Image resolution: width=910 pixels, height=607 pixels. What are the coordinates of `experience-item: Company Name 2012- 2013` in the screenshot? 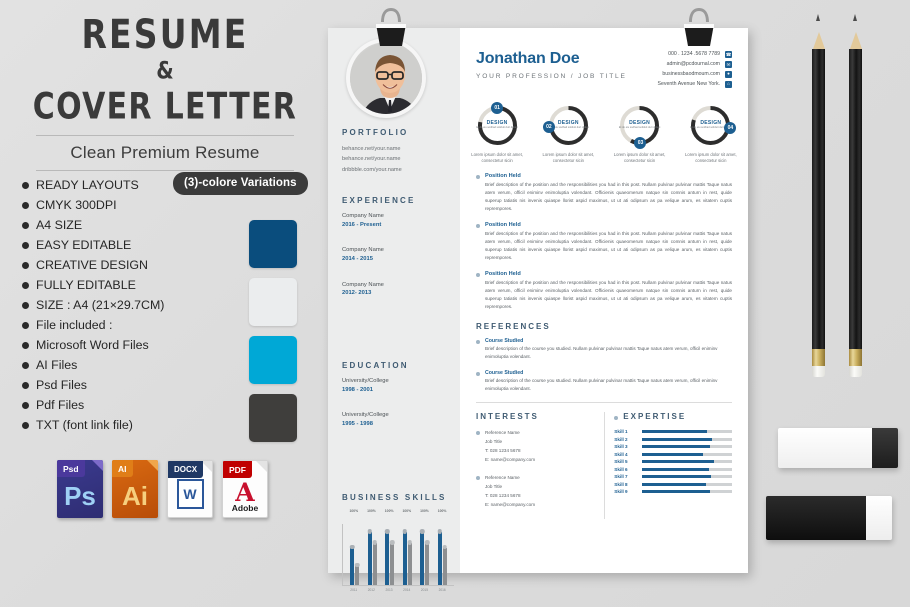 It's located at (398, 289).